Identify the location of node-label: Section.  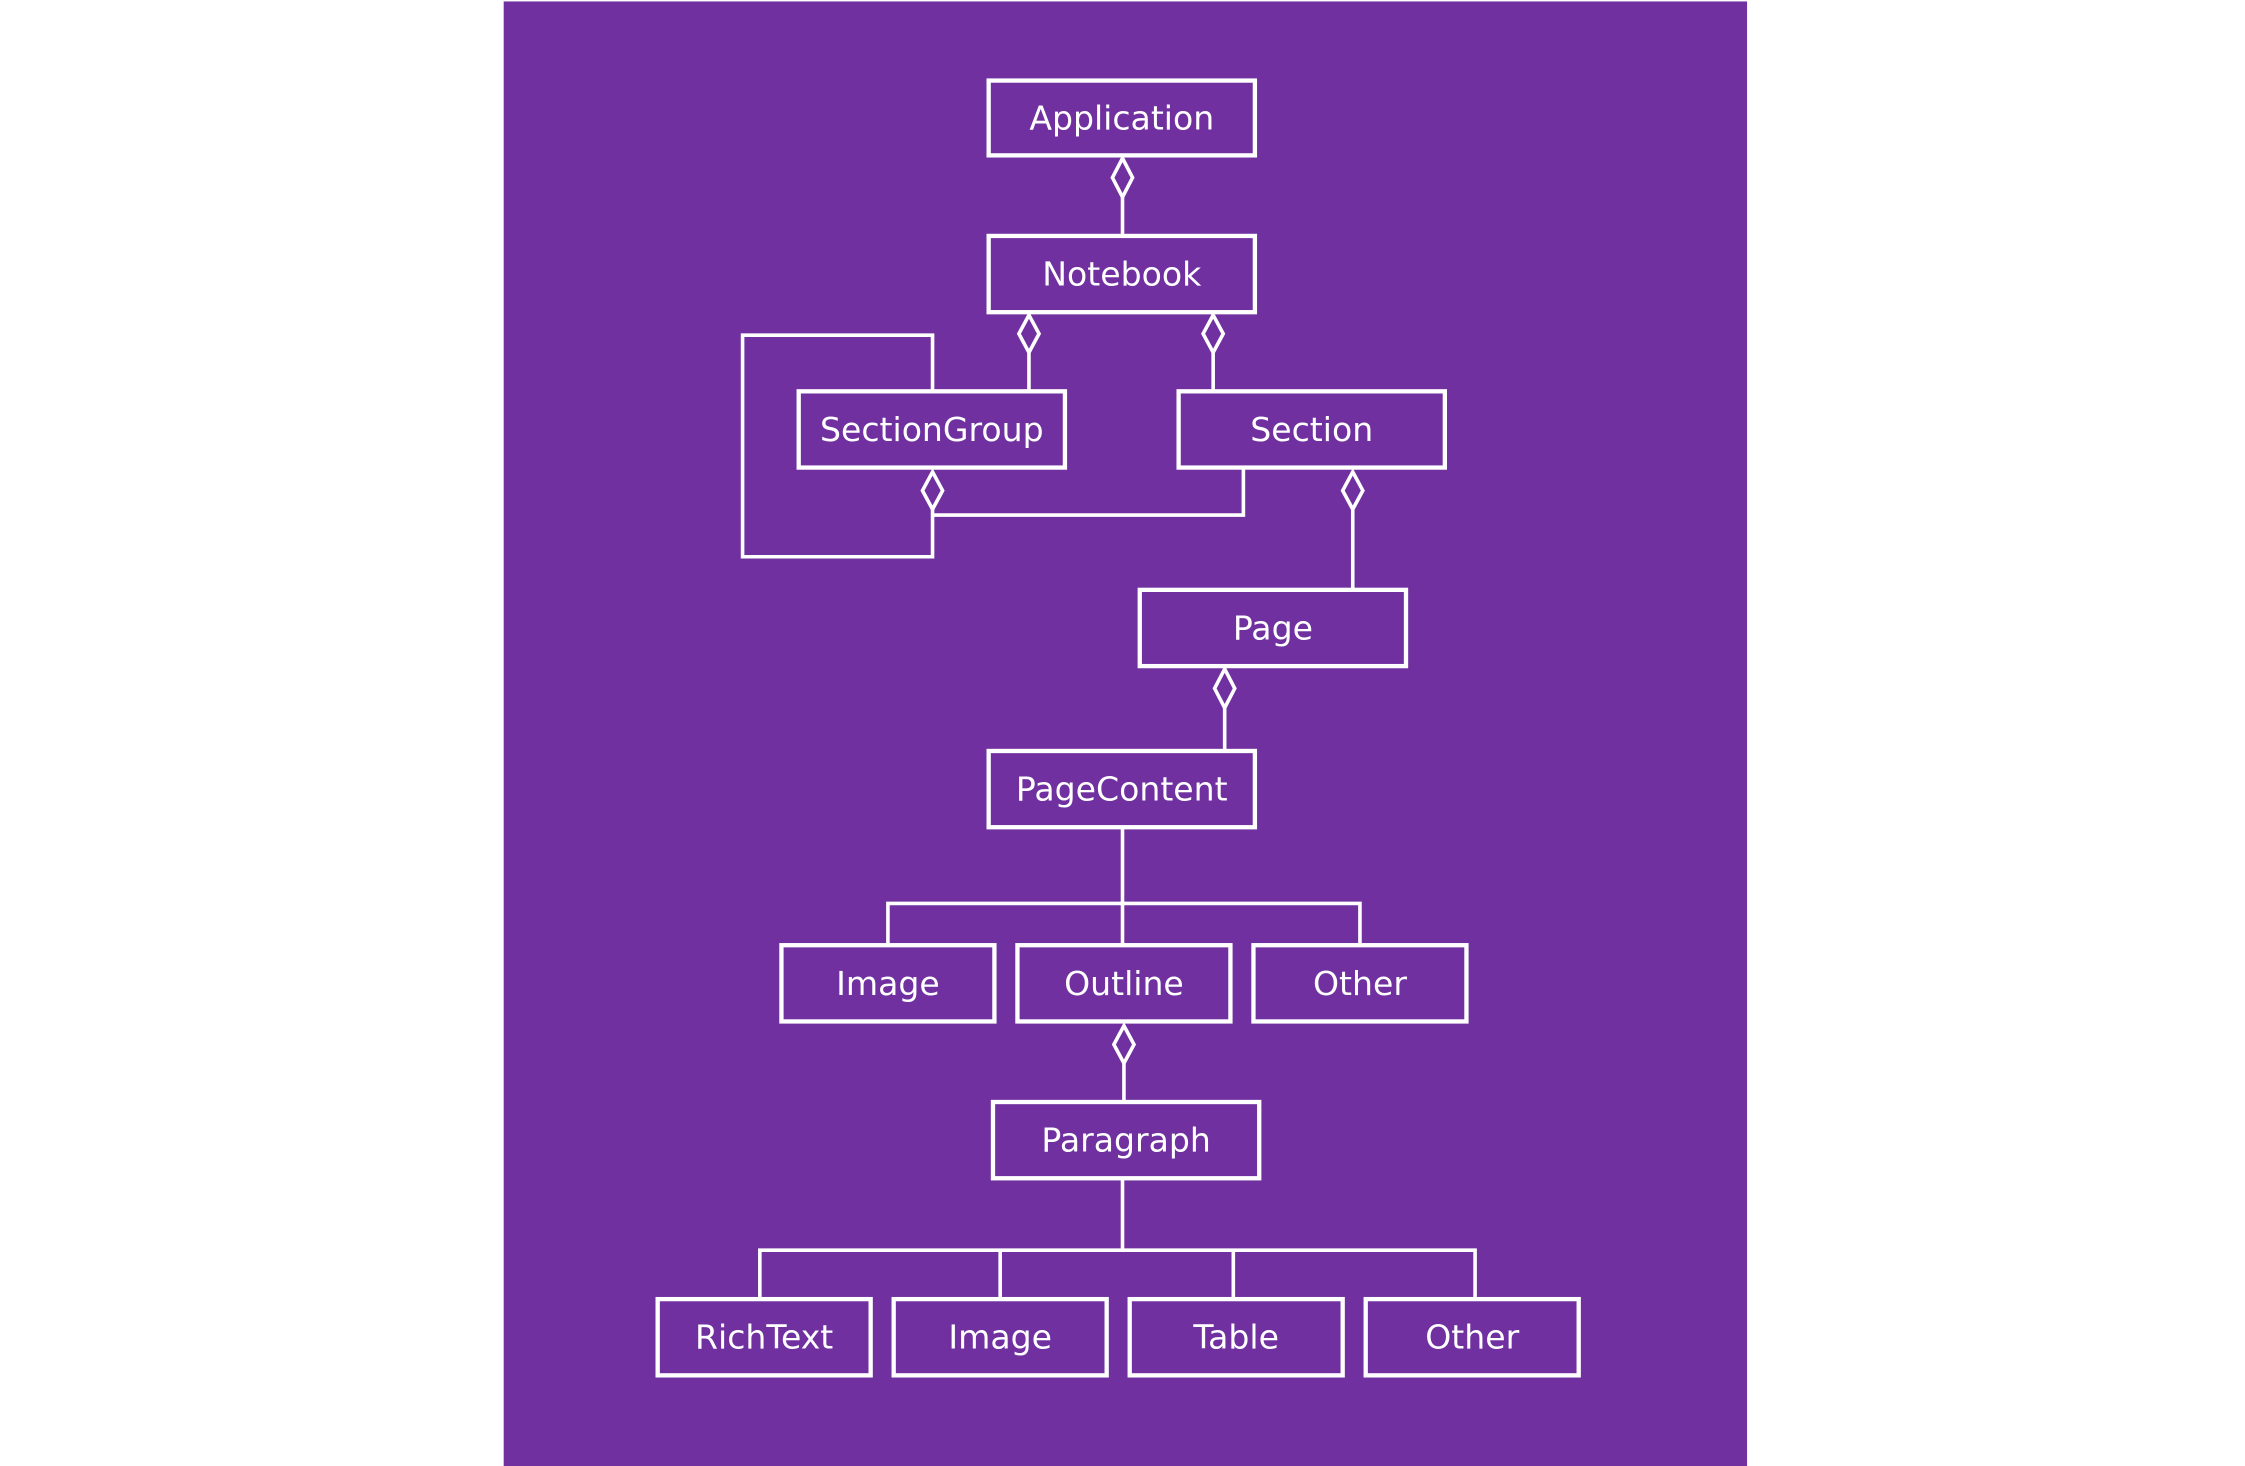
(1311, 429).